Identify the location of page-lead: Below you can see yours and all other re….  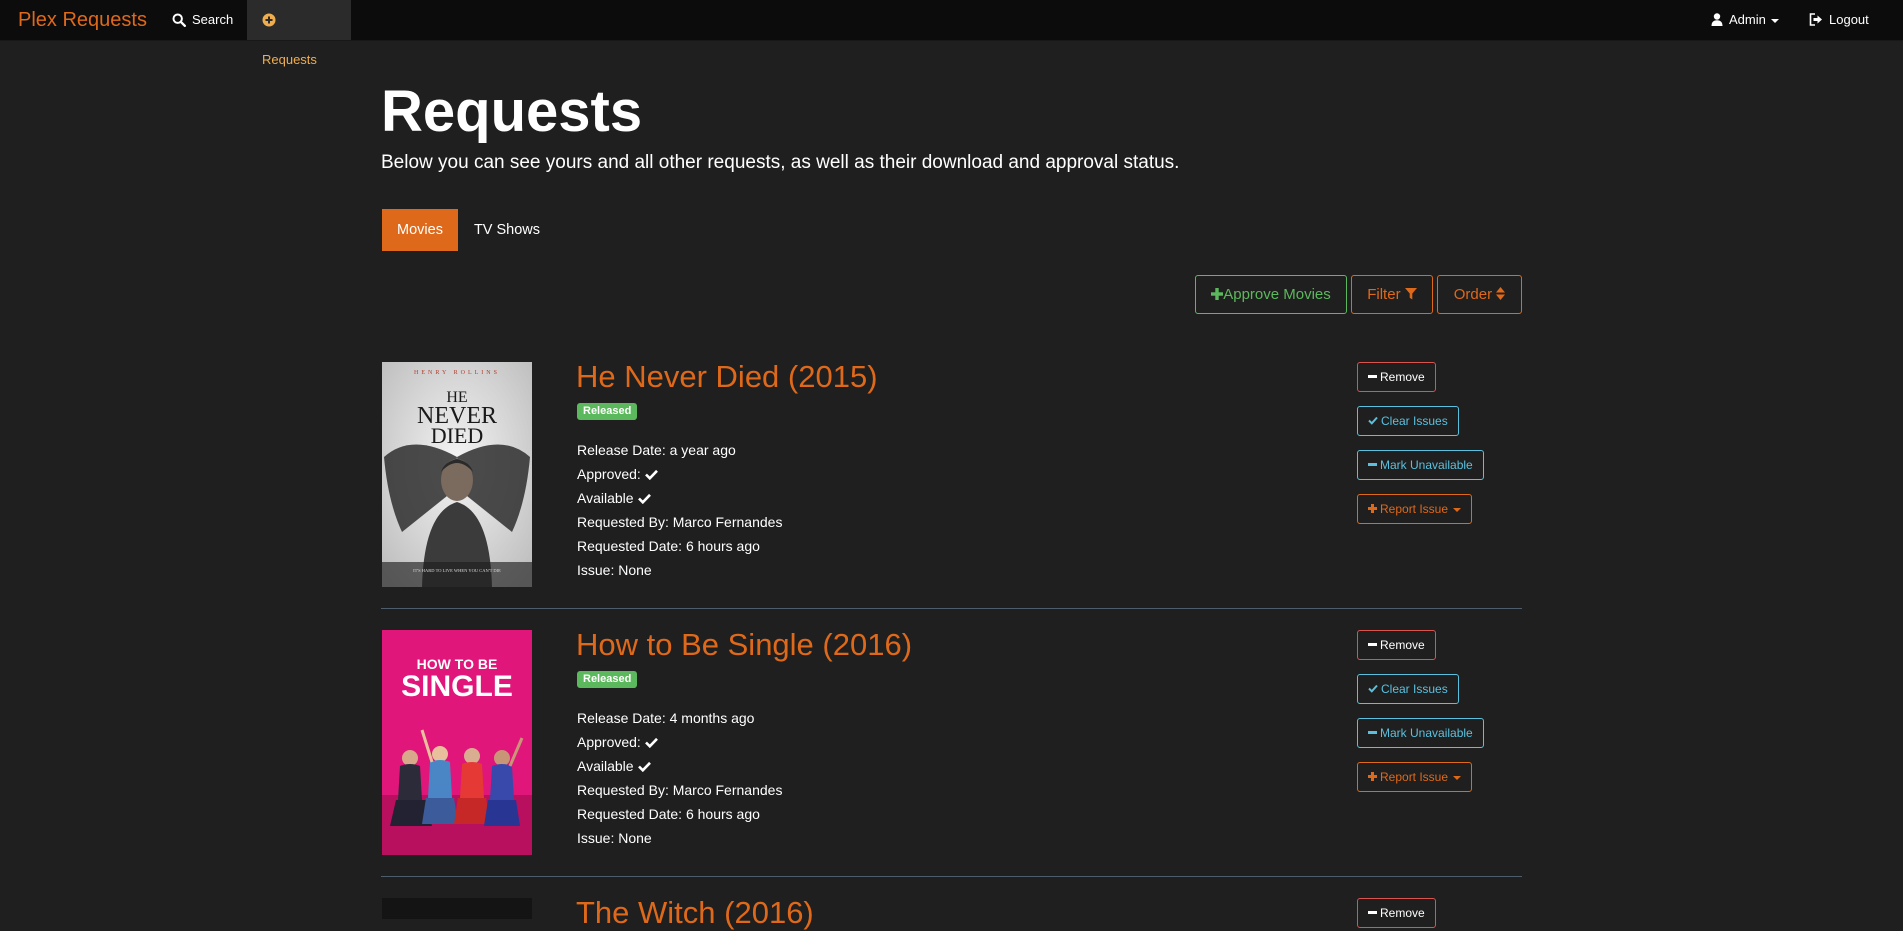
(780, 162).